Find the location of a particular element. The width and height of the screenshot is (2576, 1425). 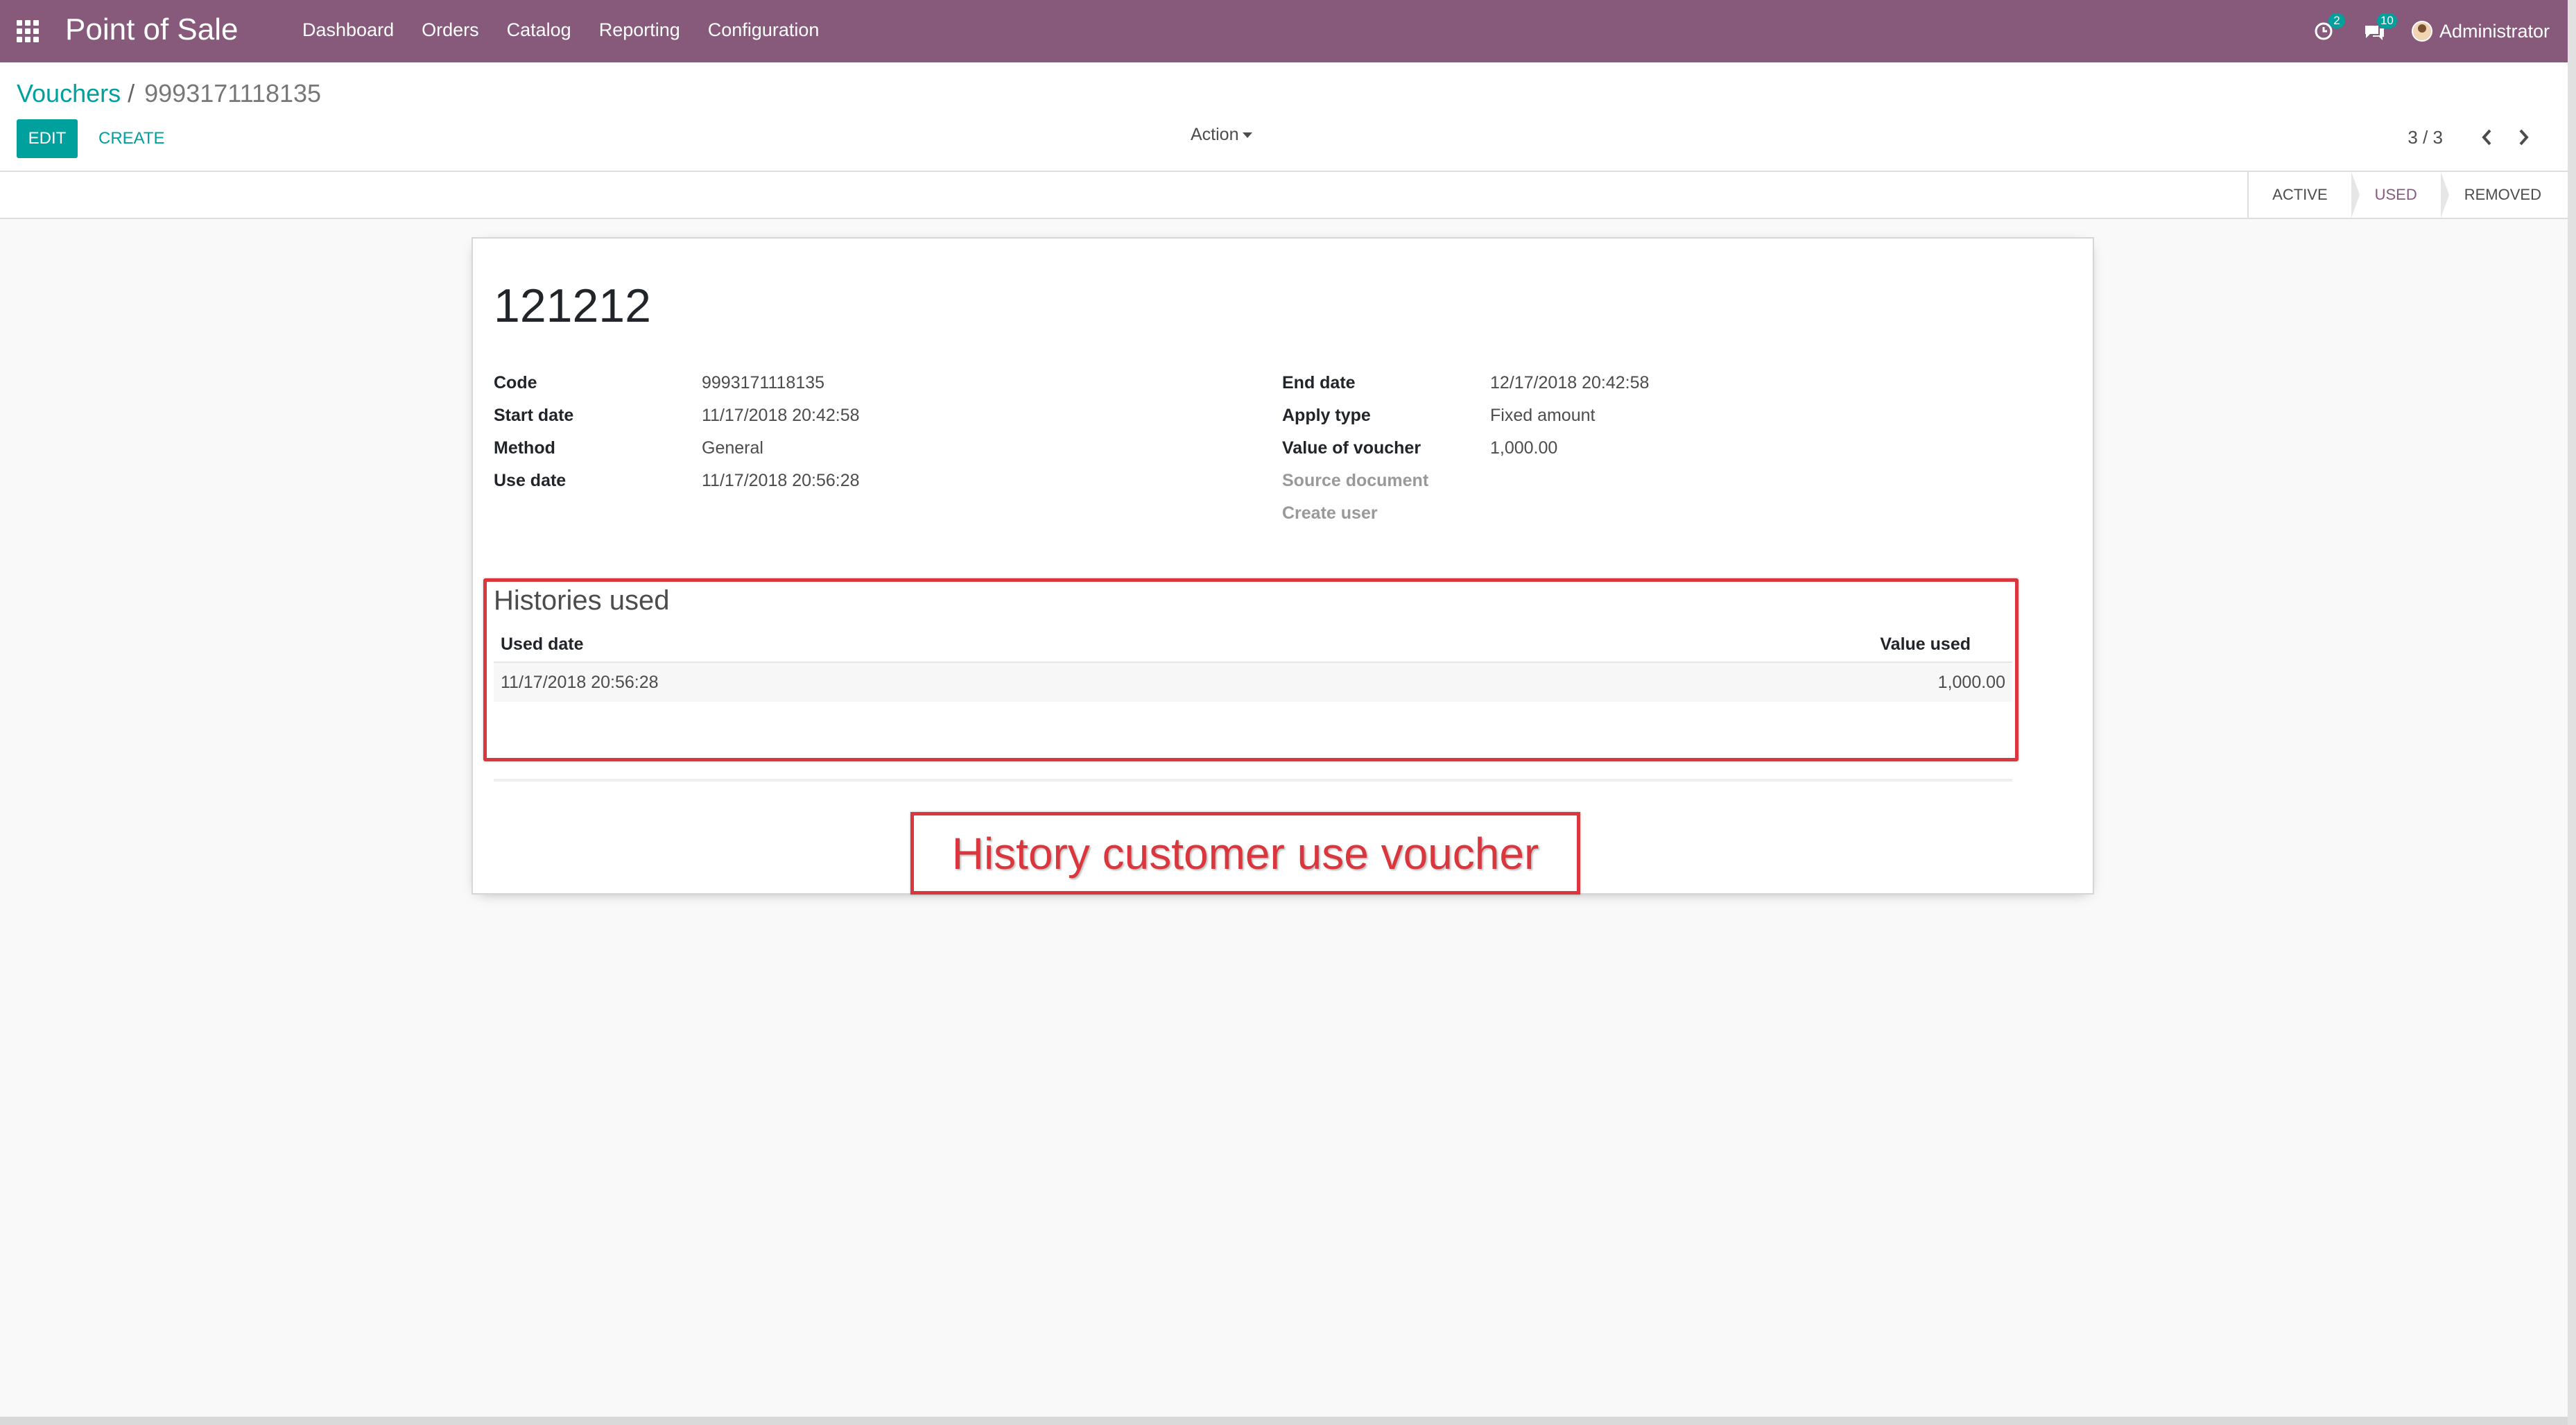

field-source-document: Source document is located at coordinates (1386, 480).